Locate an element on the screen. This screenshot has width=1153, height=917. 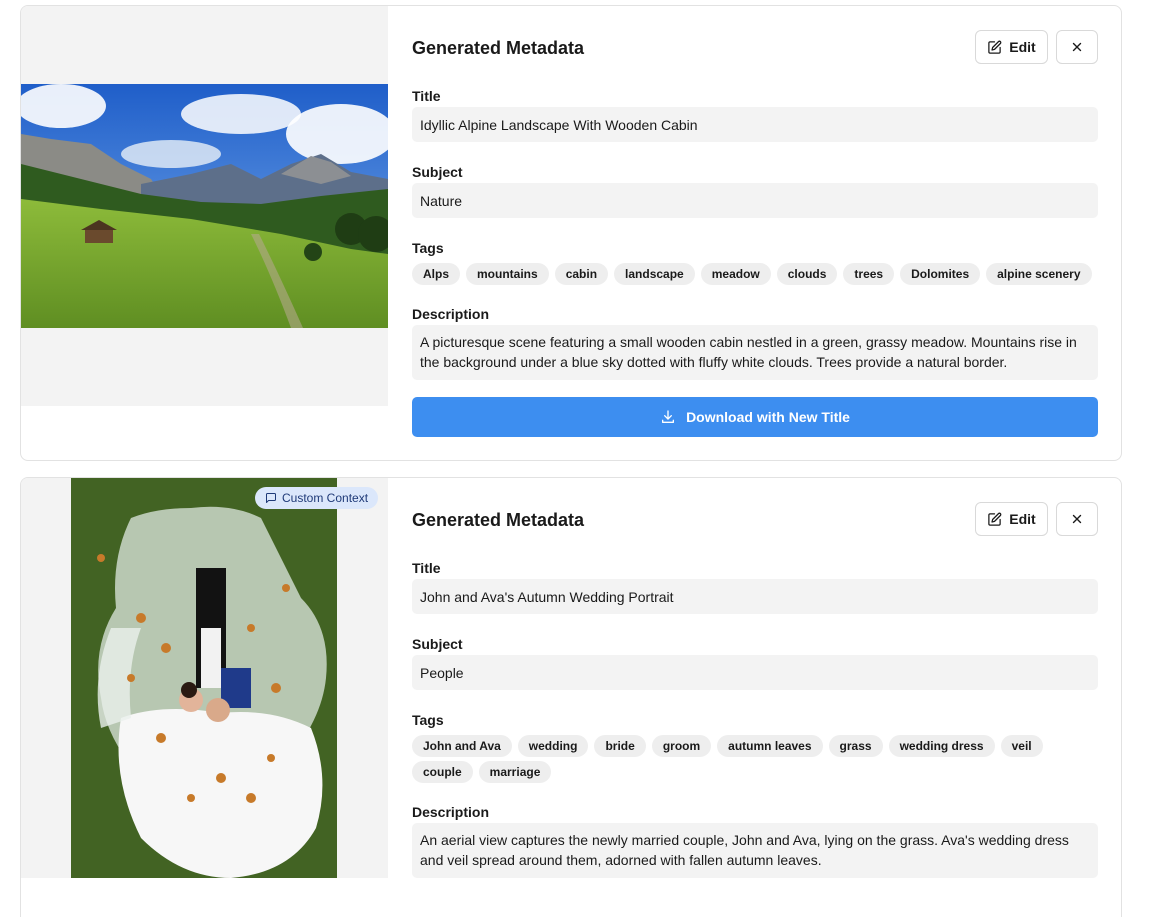
tag: wedding is located at coordinates (553, 746).